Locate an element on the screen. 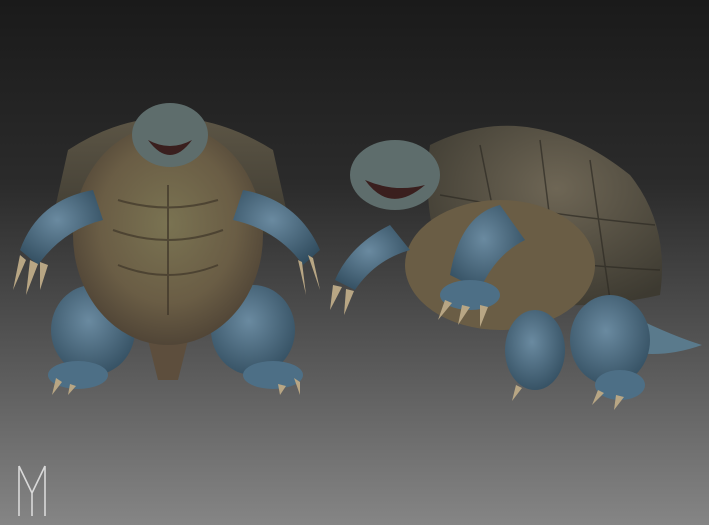  artist-logo-watermark is located at coordinates (32, 491).